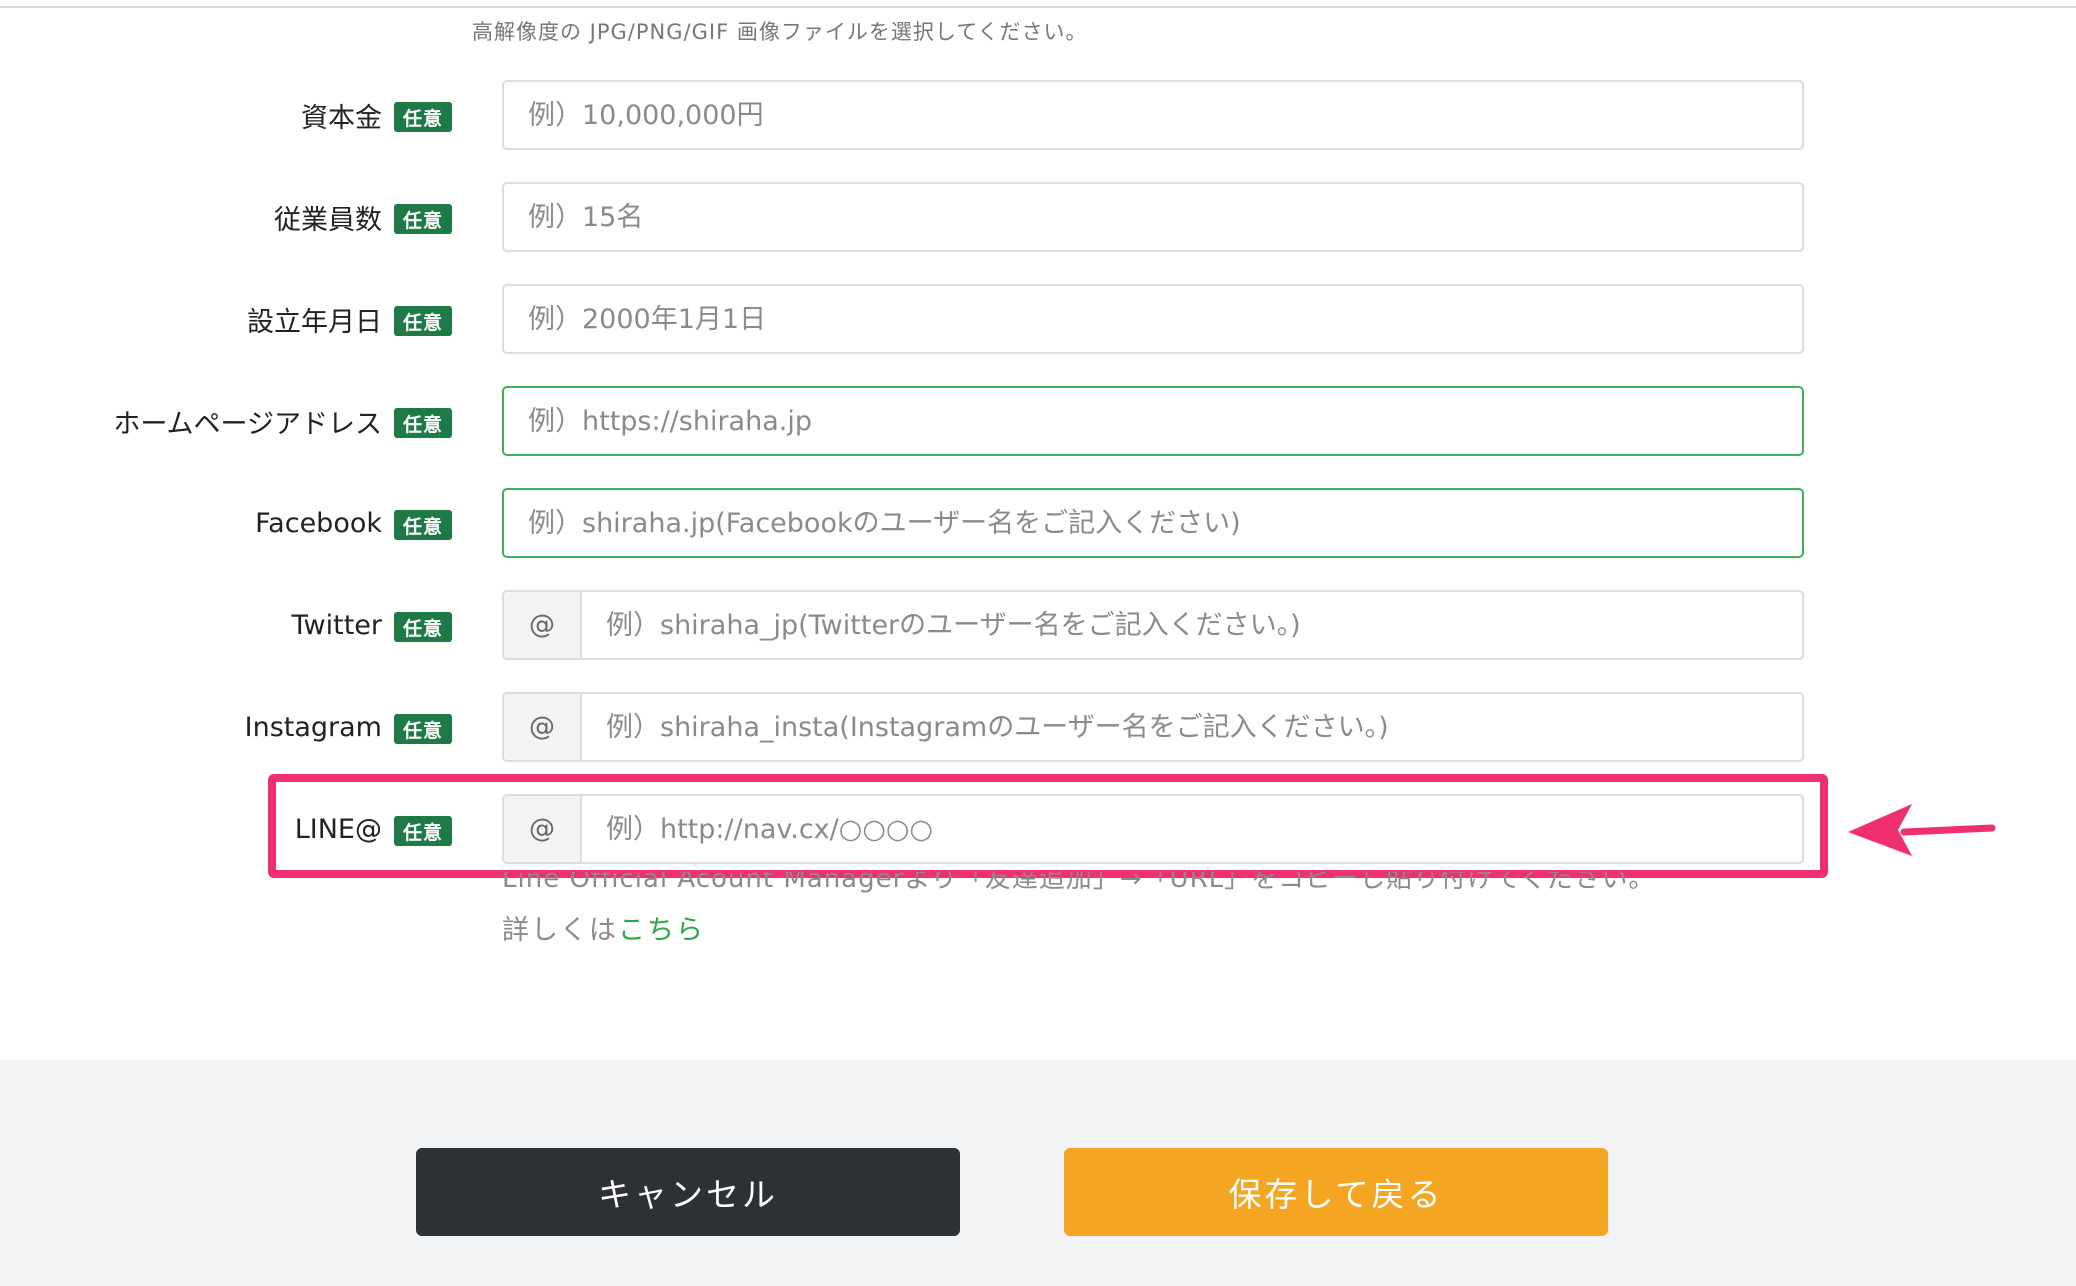 This screenshot has width=2076, height=1286. What do you see at coordinates (341, 118) in the screenshot?
I see `capital-label: 資本金` at bounding box center [341, 118].